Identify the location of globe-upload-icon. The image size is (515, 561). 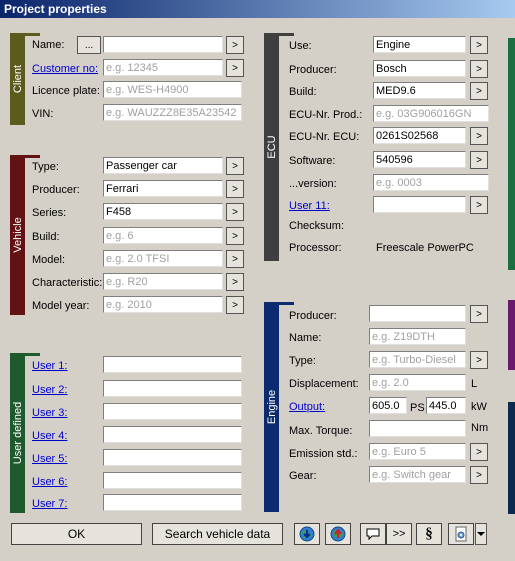
(338, 534).